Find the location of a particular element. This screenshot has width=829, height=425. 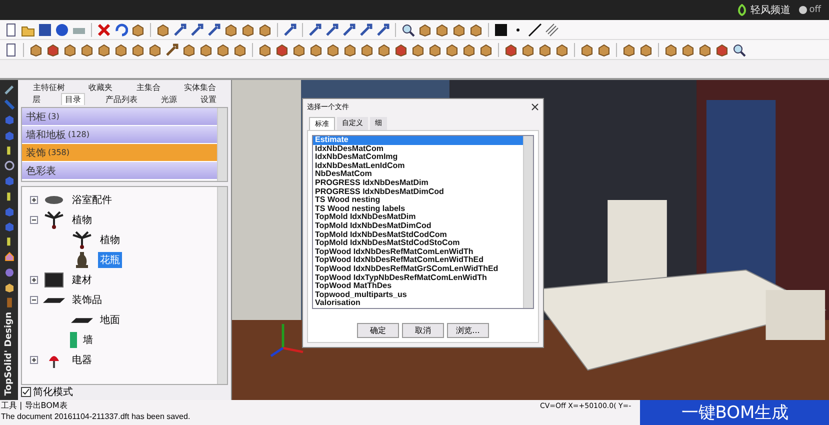

tree-item: 电器 is located at coordinates (82, 360).